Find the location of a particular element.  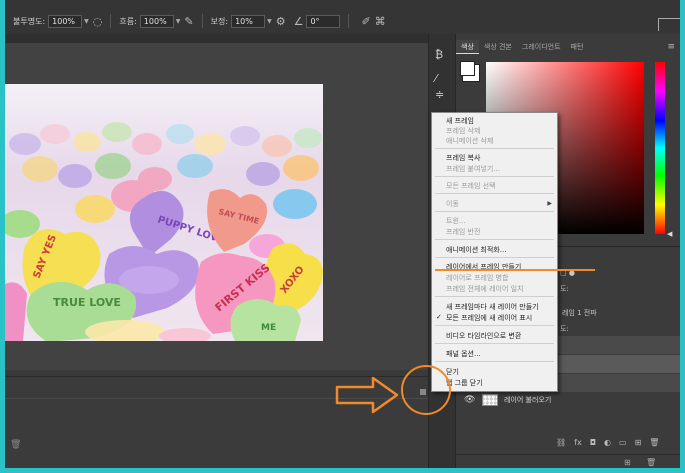

menu-item-convert-to-video-timeline: 비디오 타임라인으로 변환 is located at coordinates (483, 336).